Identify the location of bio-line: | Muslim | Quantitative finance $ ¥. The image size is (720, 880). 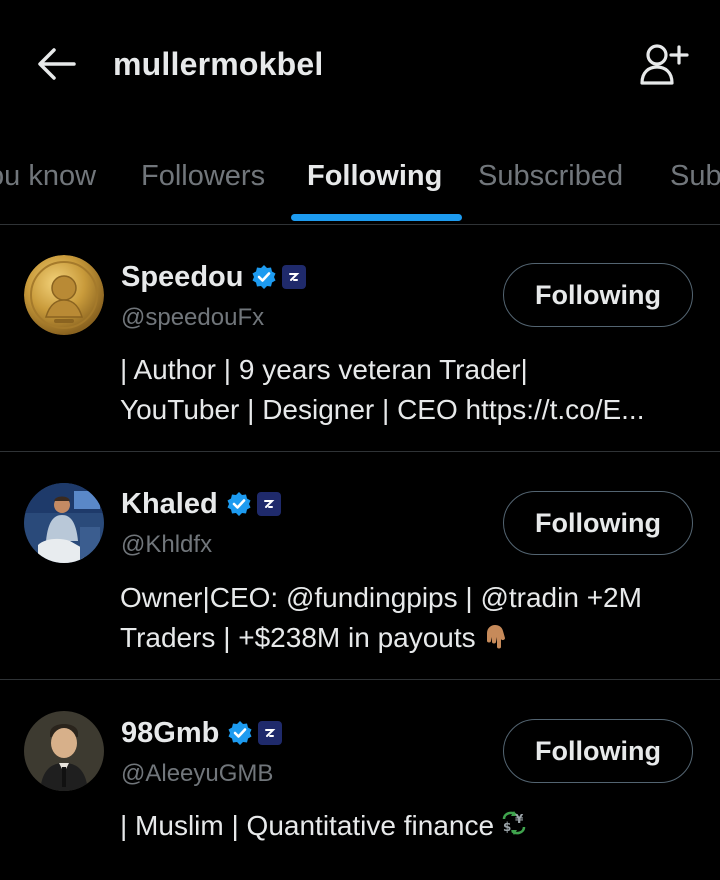
(410, 828).